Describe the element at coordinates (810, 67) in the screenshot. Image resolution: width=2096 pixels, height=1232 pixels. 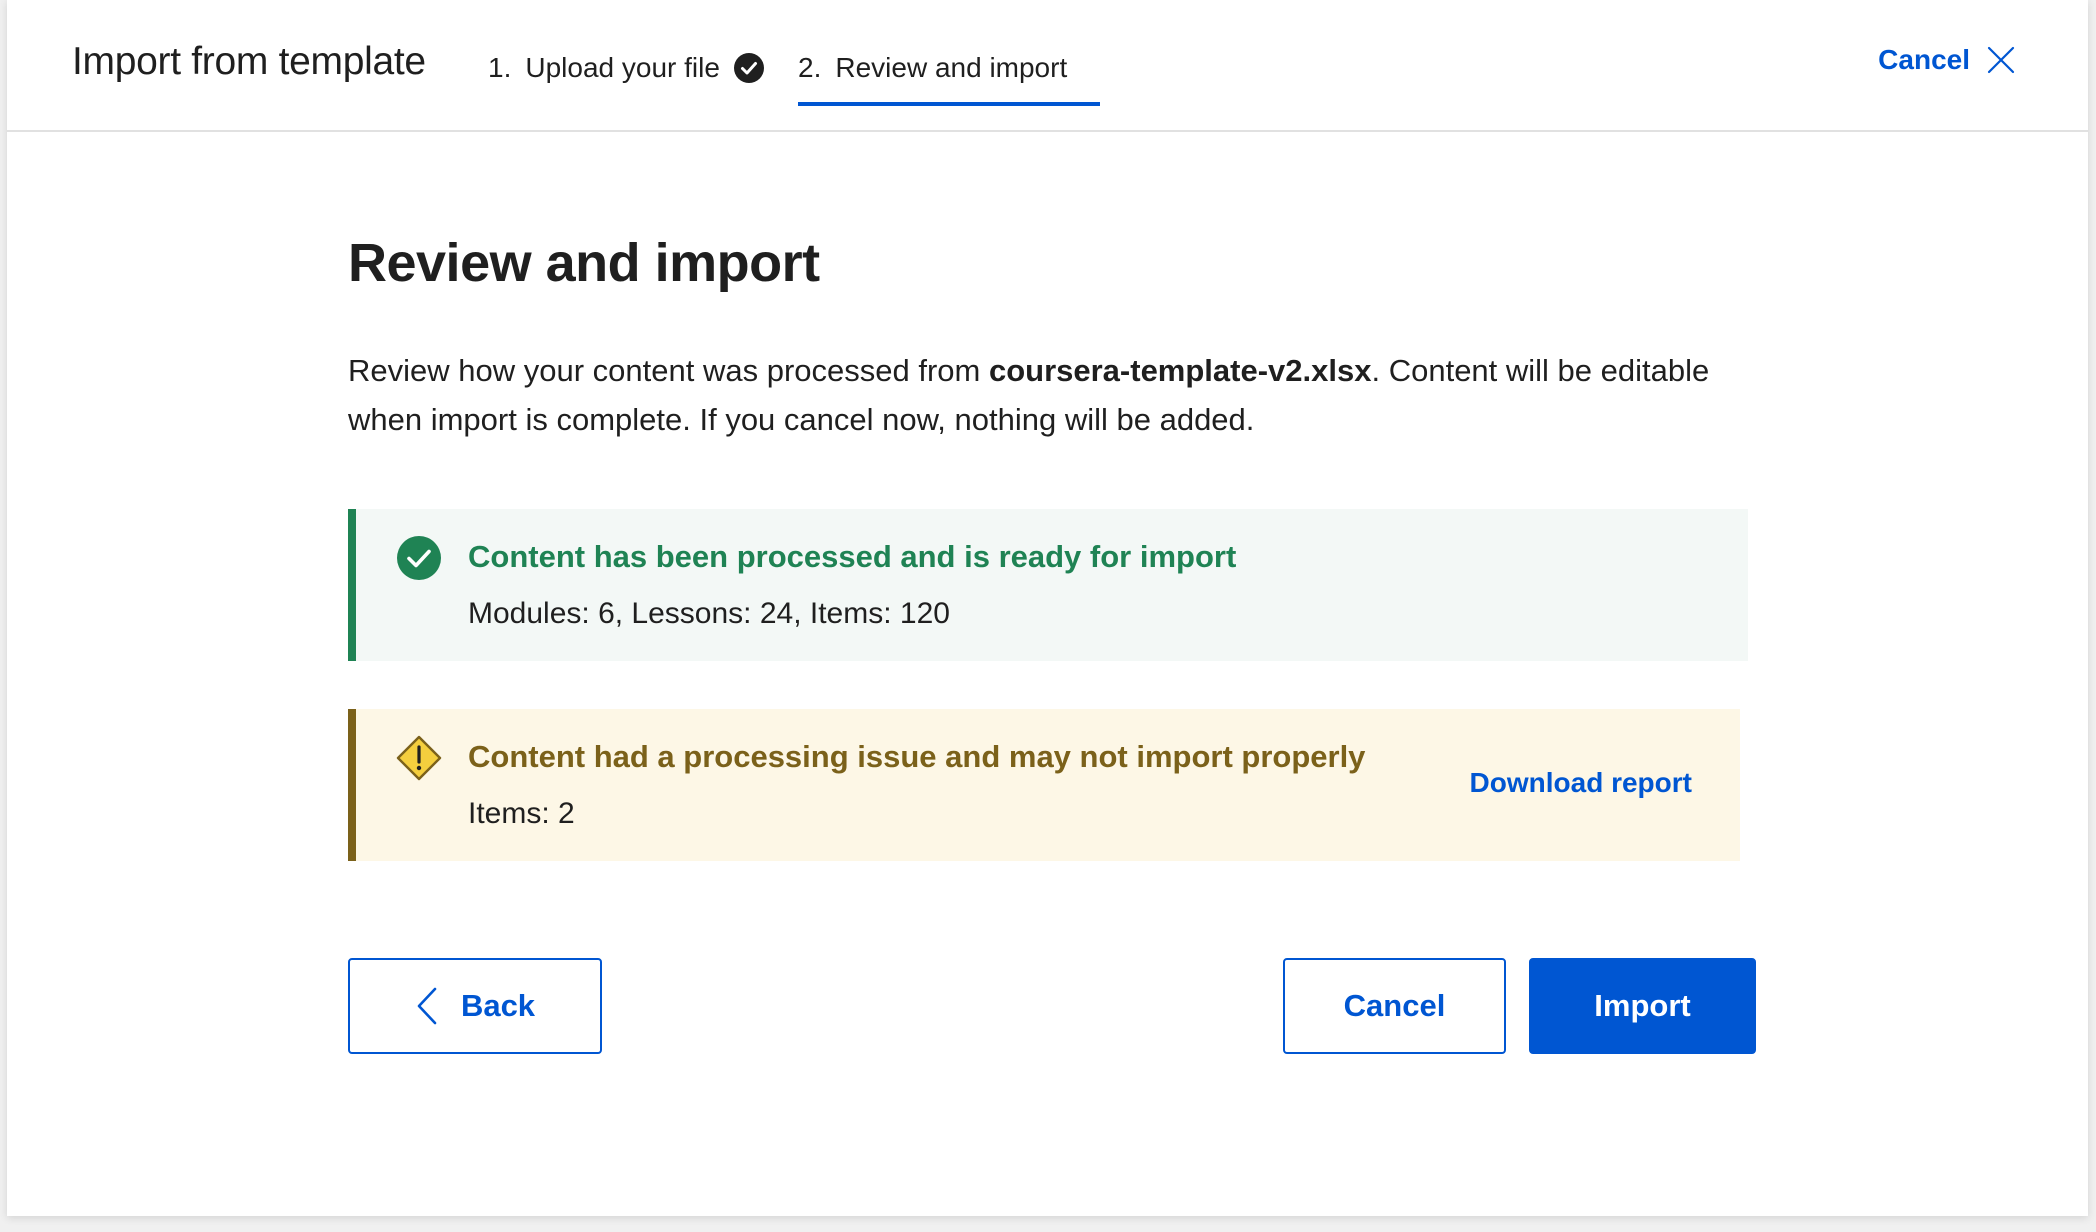
I see `step-number: 2.` at that location.